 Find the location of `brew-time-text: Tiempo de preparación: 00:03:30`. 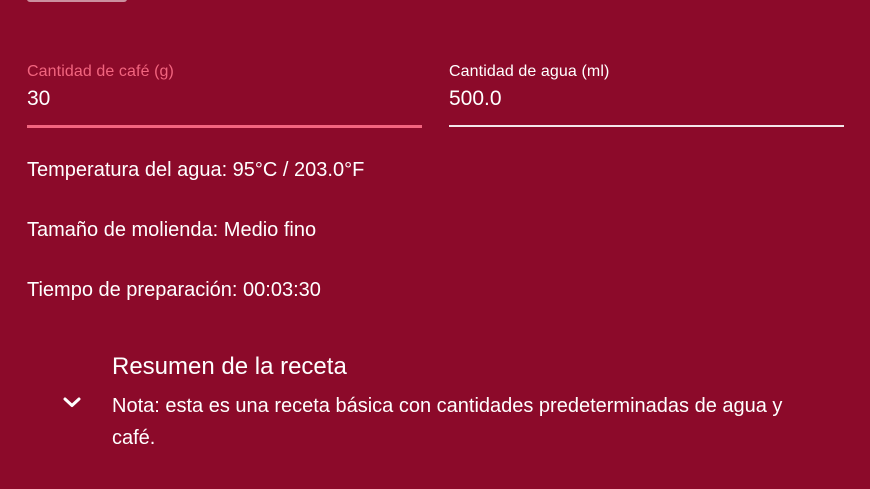

brew-time-text: Tiempo de preparación: 00:03:30 is located at coordinates (174, 290).